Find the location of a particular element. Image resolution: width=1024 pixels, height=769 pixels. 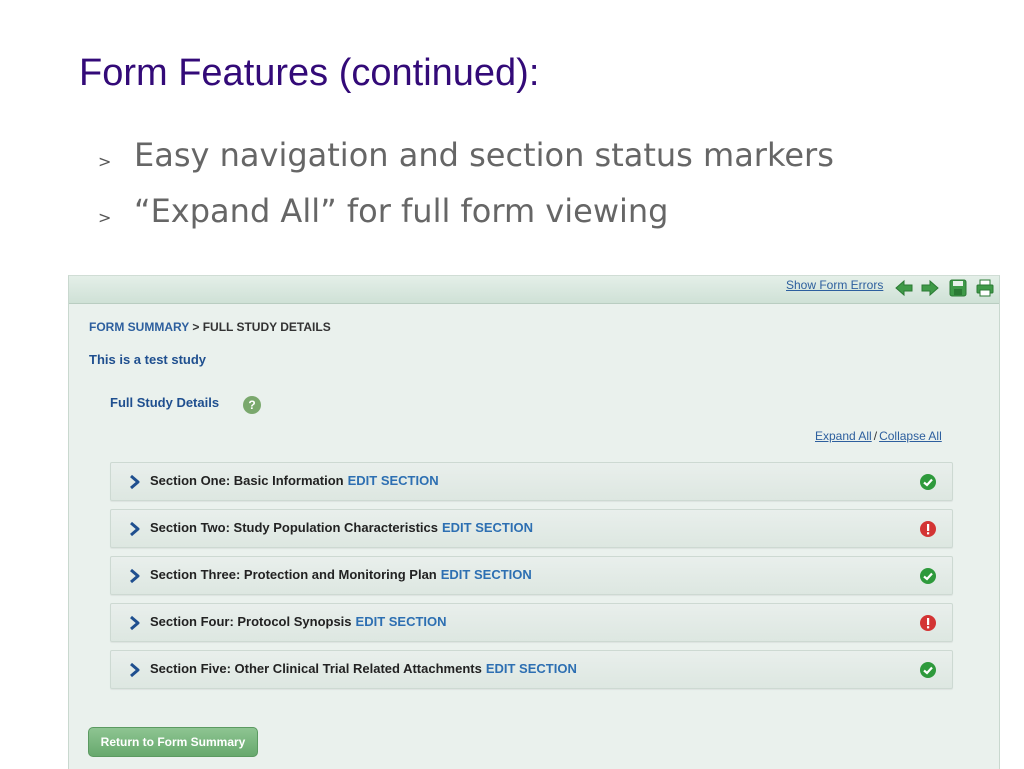

collapse-all-link: Collapse All is located at coordinates (910, 436).